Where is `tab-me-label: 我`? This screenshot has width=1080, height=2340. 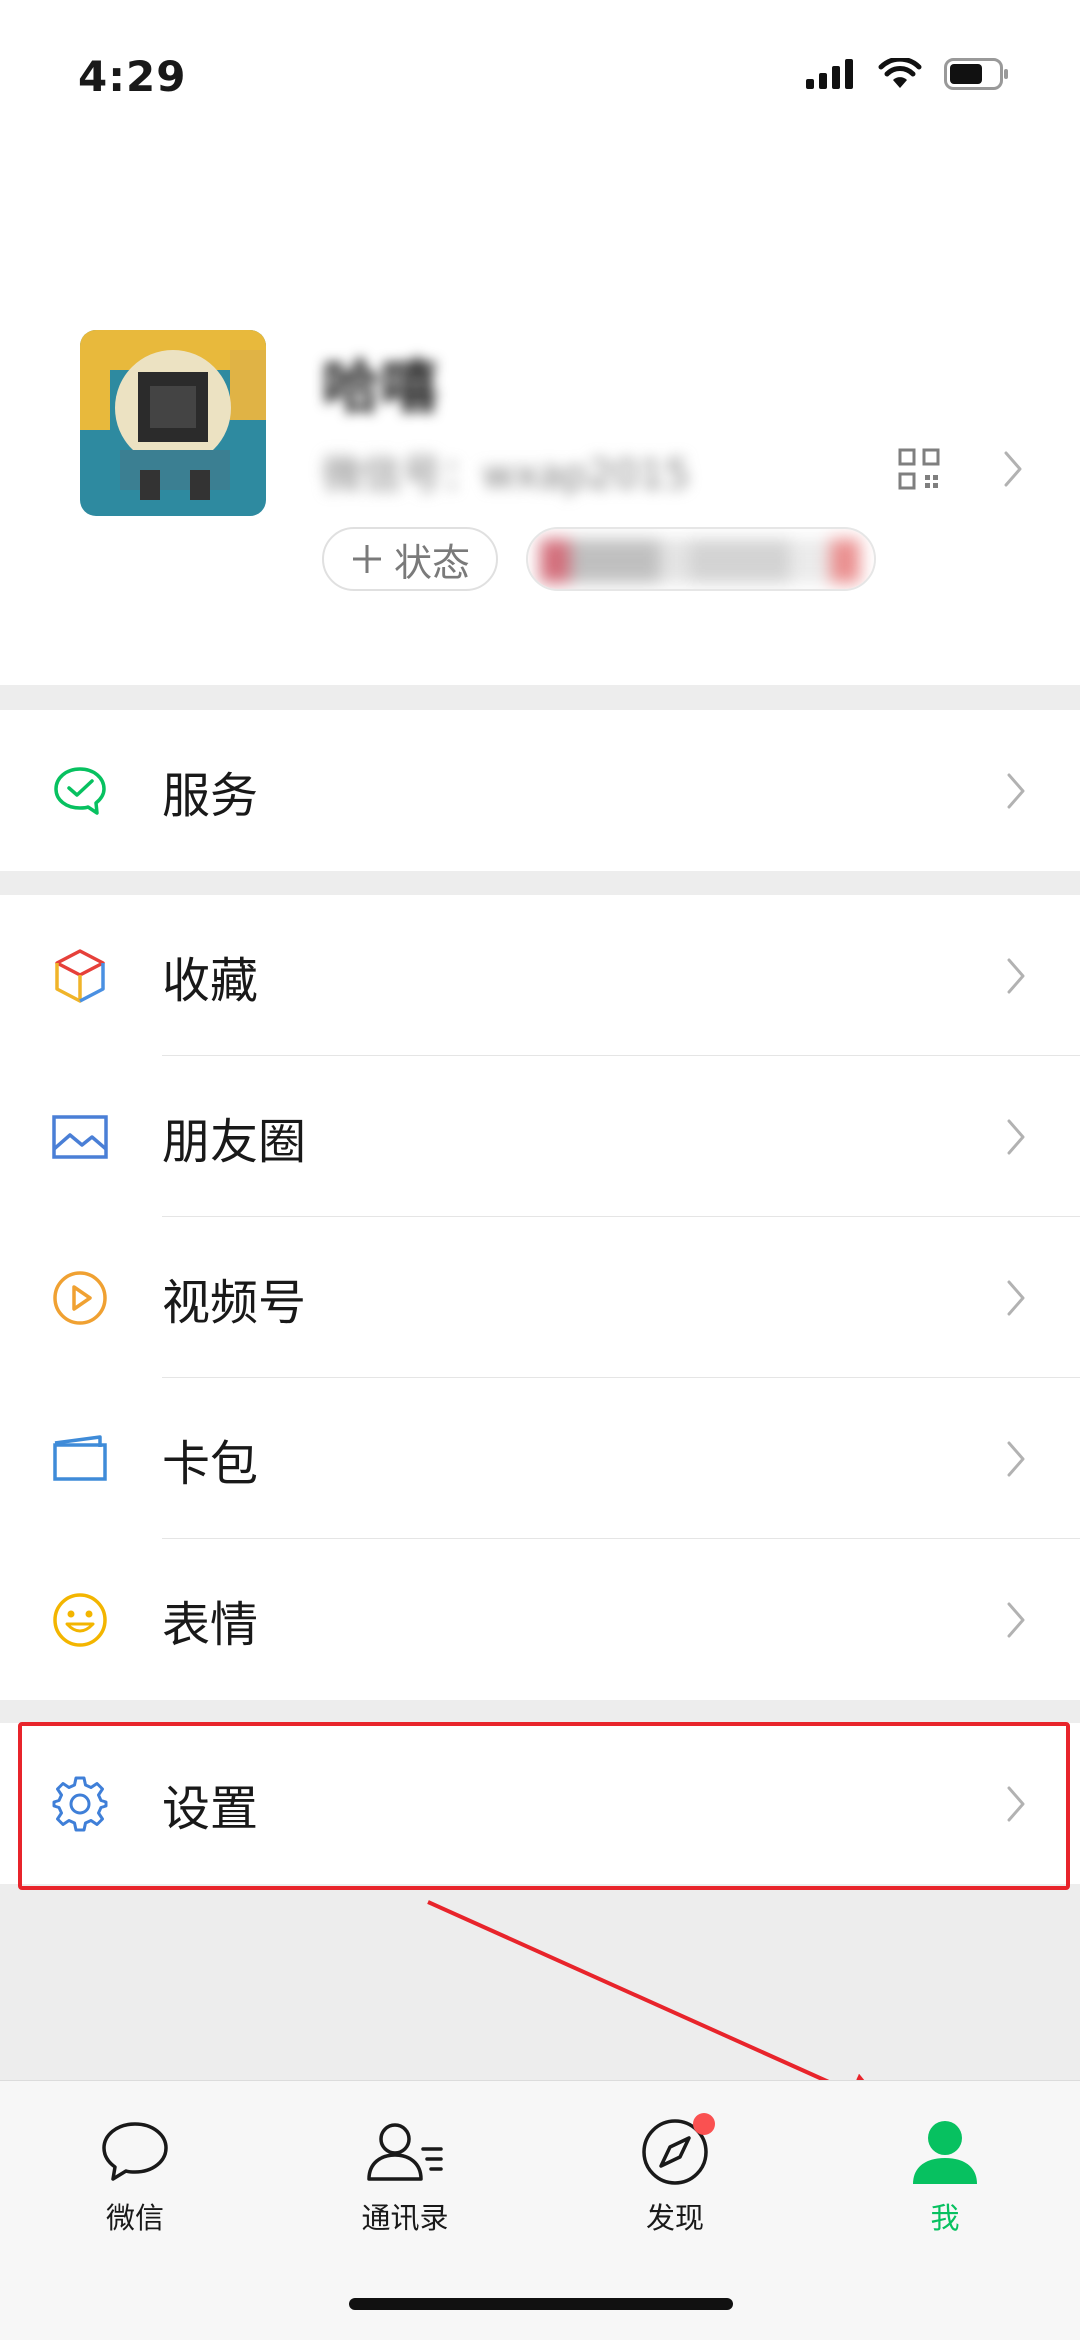 tab-me-label: 我 is located at coordinates (945, 2218).